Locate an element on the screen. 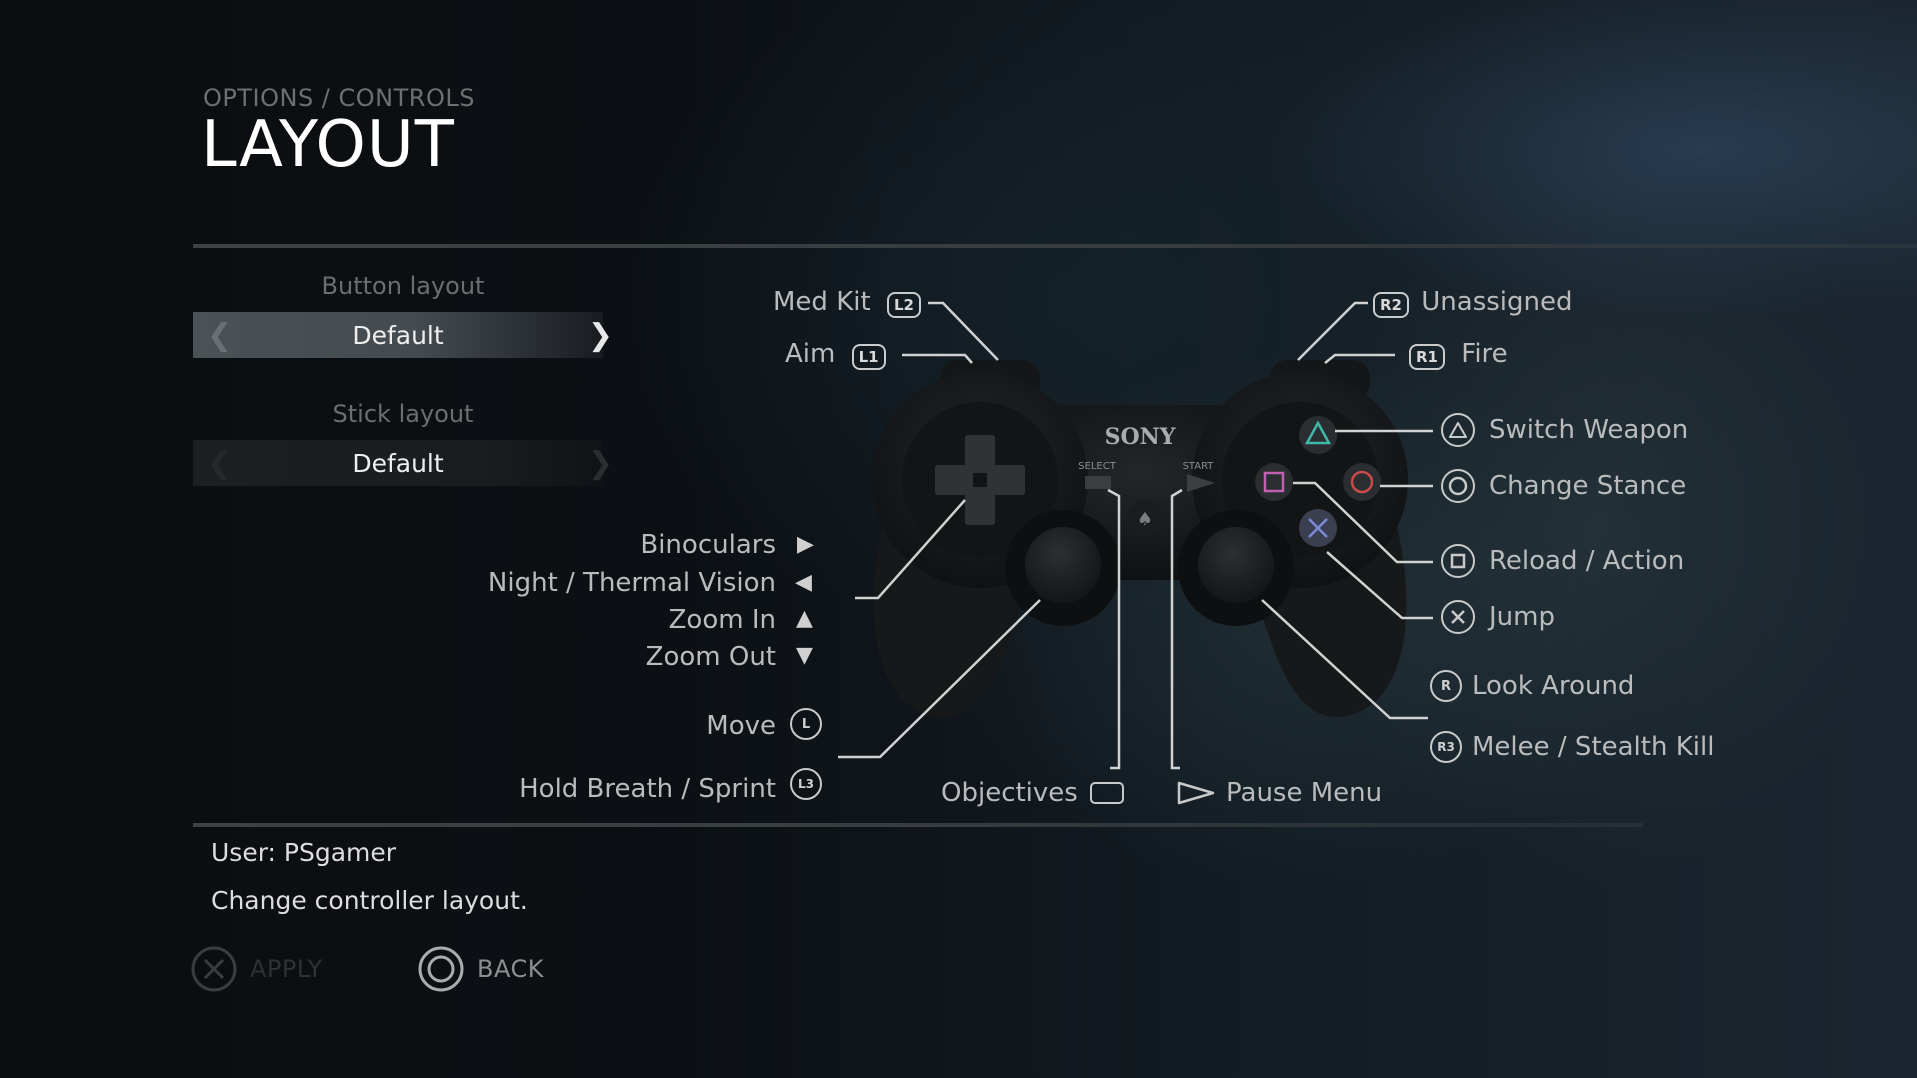  button-layout-value: Default is located at coordinates (398, 335).